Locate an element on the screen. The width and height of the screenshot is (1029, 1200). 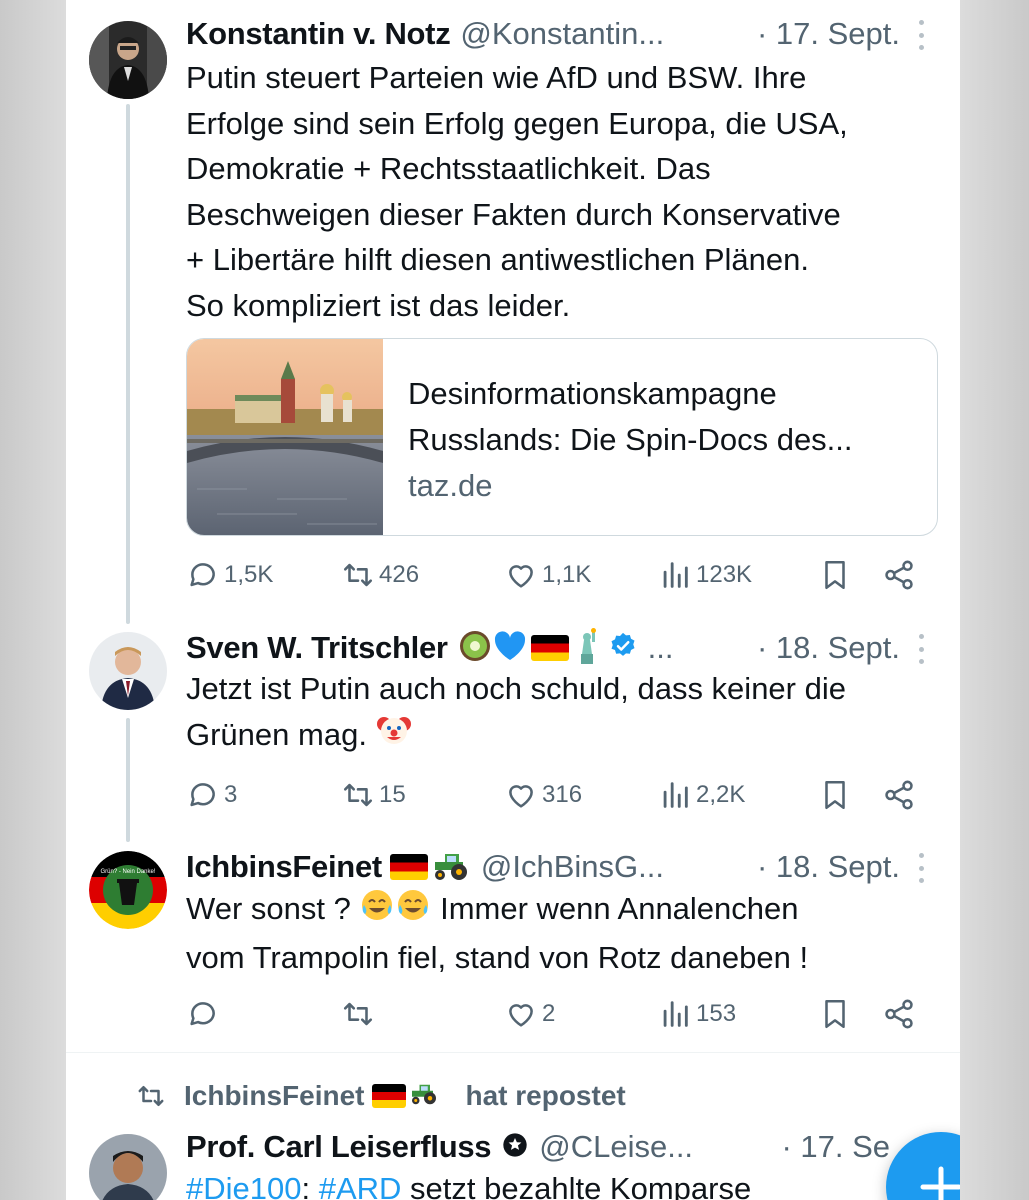
like-button: 316 is located at coordinates (543, 795).